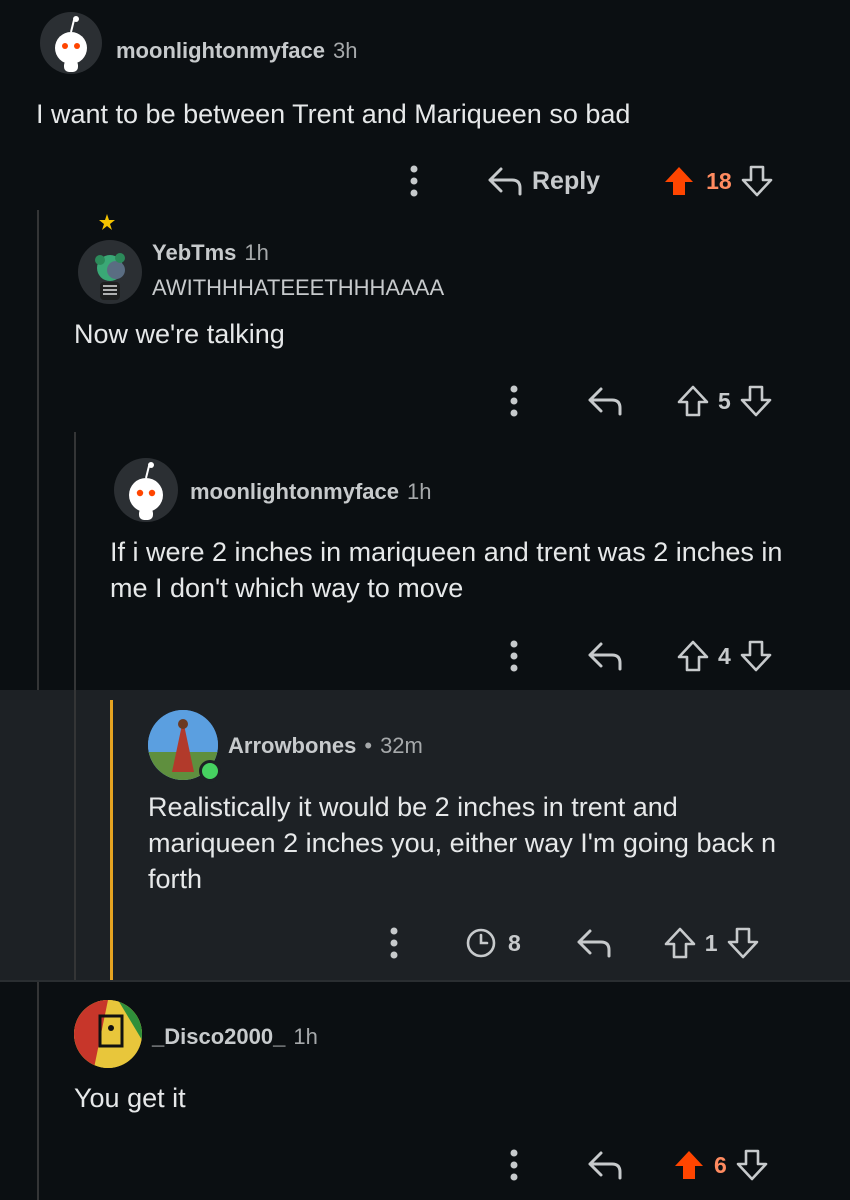 The image size is (850, 1200). What do you see at coordinates (724, 400) in the screenshot?
I see `vote-count: 5` at bounding box center [724, 400].